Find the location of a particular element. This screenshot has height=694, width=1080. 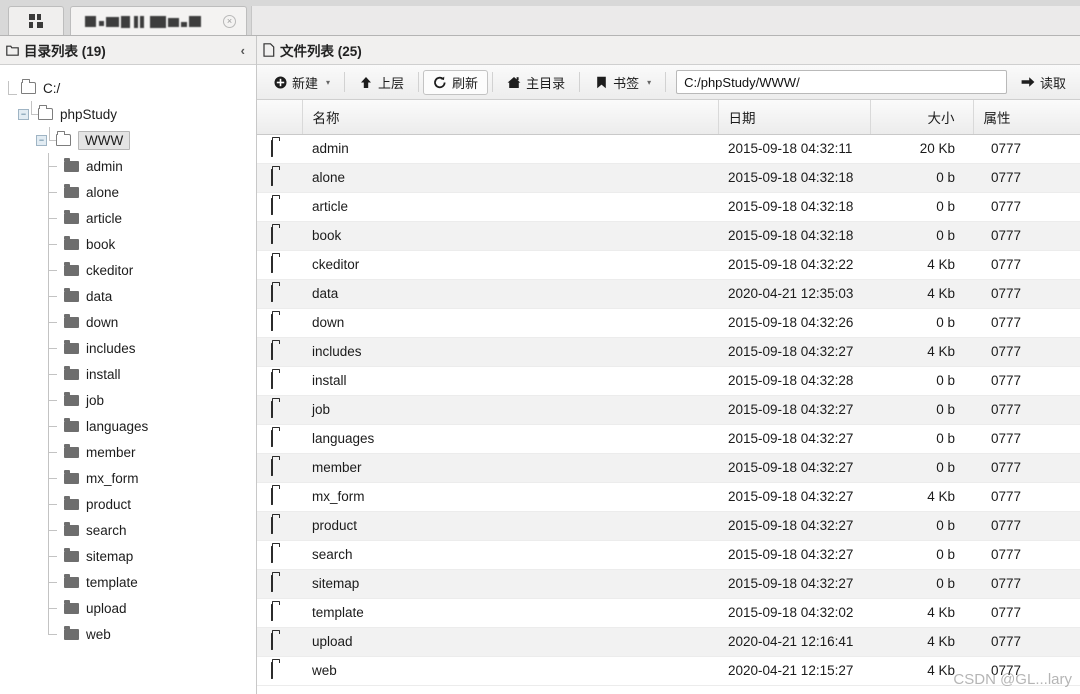

tree-item-ckeditor: ckeditor is located at coordinates (128, 276).